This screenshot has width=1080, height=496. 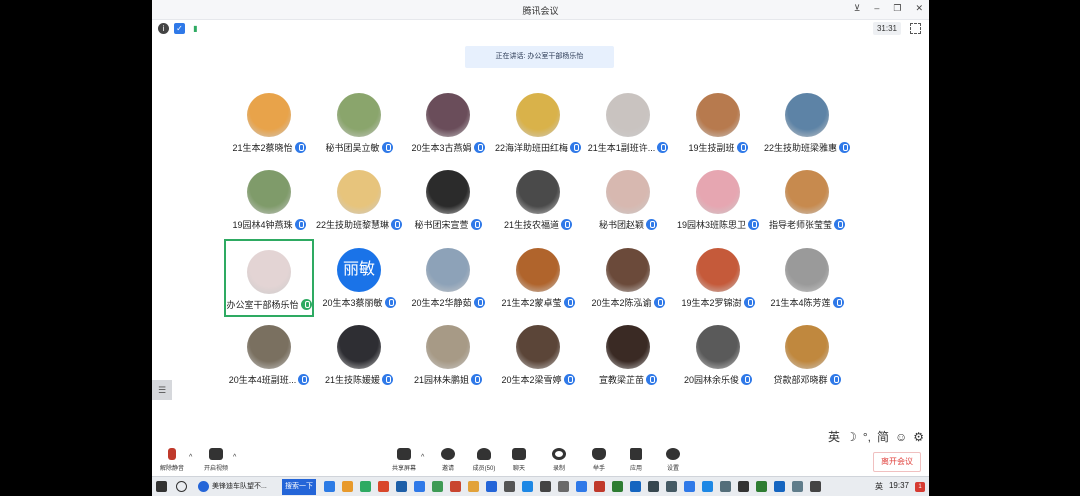 I want to click on fullscreen-icon, so click(x=915, y=28).